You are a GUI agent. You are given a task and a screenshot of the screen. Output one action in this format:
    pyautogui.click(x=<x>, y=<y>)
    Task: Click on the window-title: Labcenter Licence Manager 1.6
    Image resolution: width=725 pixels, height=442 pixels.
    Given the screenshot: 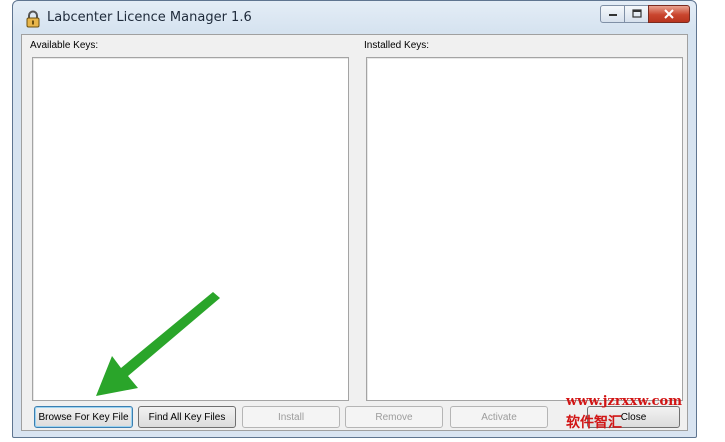 What is the action you would take?
    pyautogui.click(x=149, y=17)
    